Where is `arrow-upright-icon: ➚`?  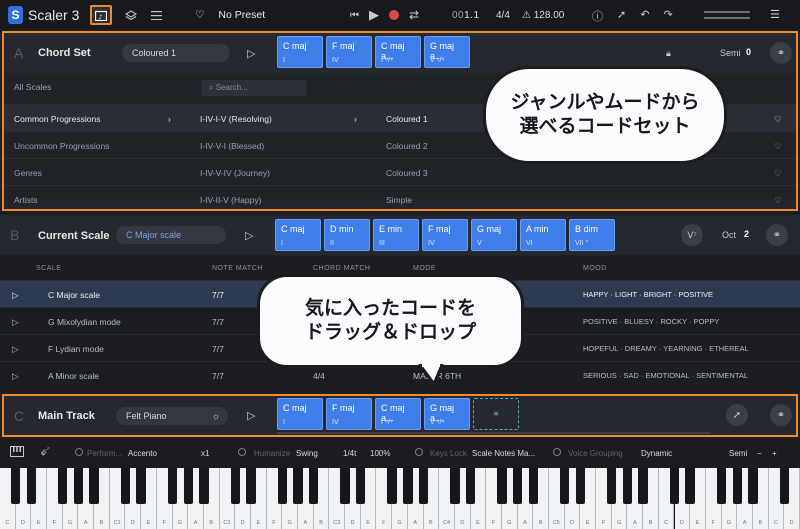 arrow-upright-icon: ➚ is located at coordinates (621, 16).